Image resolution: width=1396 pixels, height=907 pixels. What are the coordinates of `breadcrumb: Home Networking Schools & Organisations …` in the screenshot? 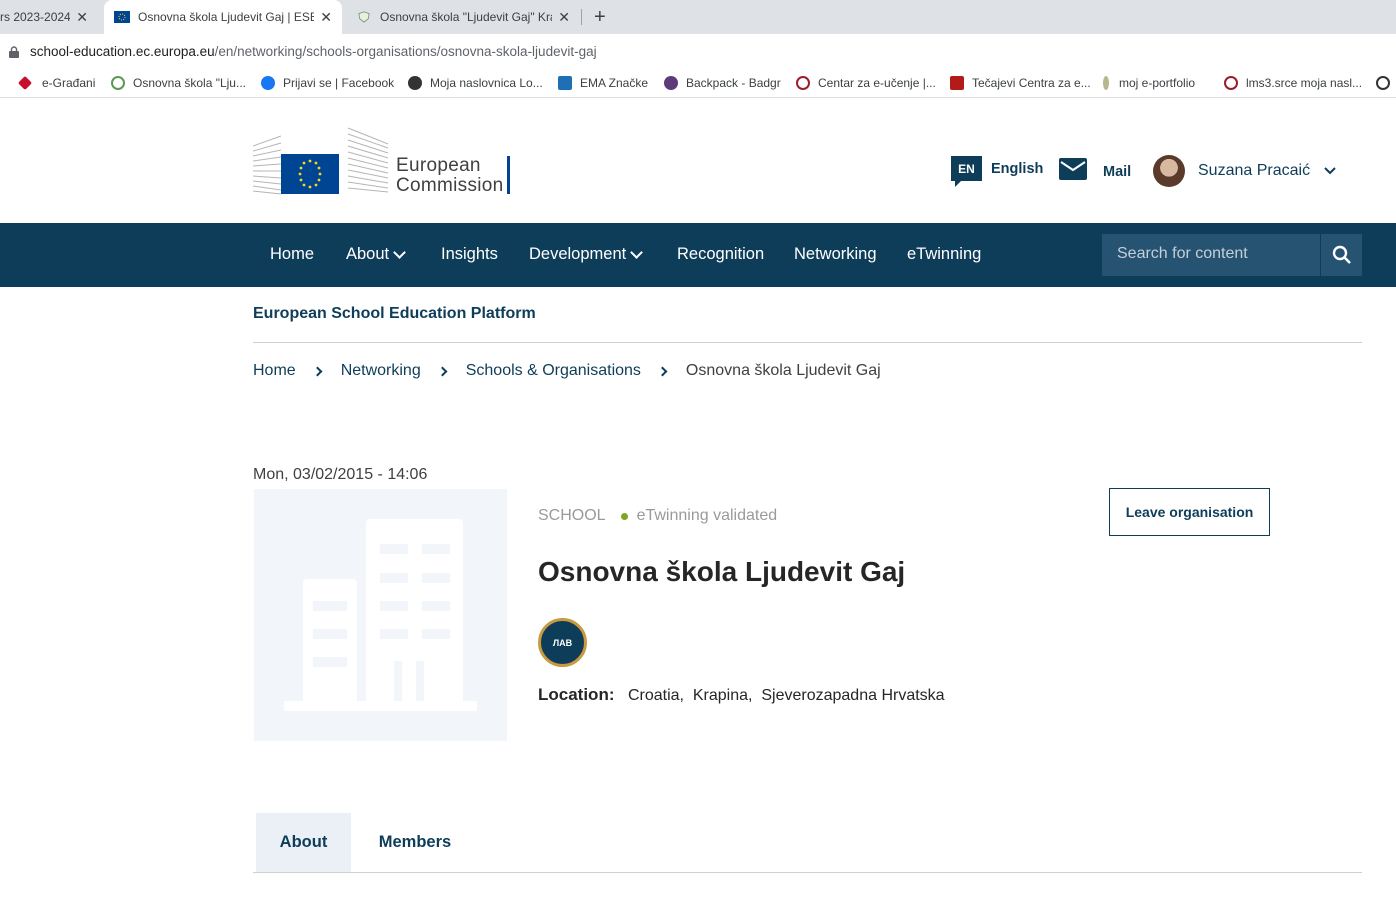 It's located at (567, 371).